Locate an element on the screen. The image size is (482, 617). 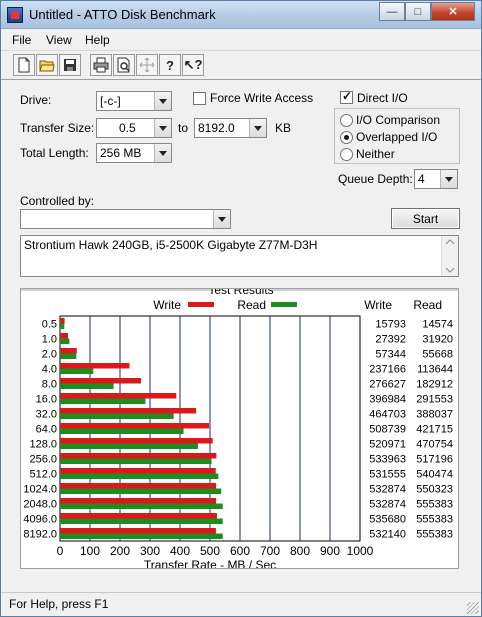
scroll-down-icon is located at coordinates (450, 270).